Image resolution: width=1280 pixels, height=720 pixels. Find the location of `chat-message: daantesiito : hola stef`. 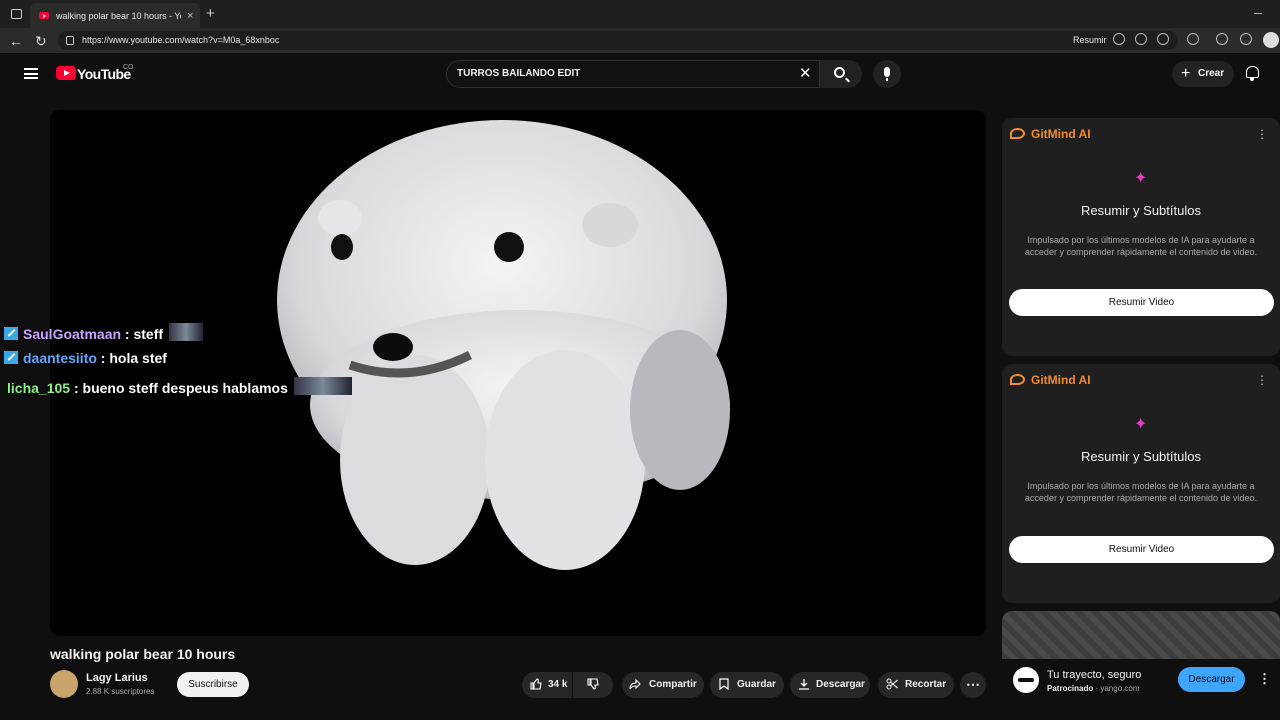

chat-message: daantesiito : hola stef is located at coordinates (85, 358).